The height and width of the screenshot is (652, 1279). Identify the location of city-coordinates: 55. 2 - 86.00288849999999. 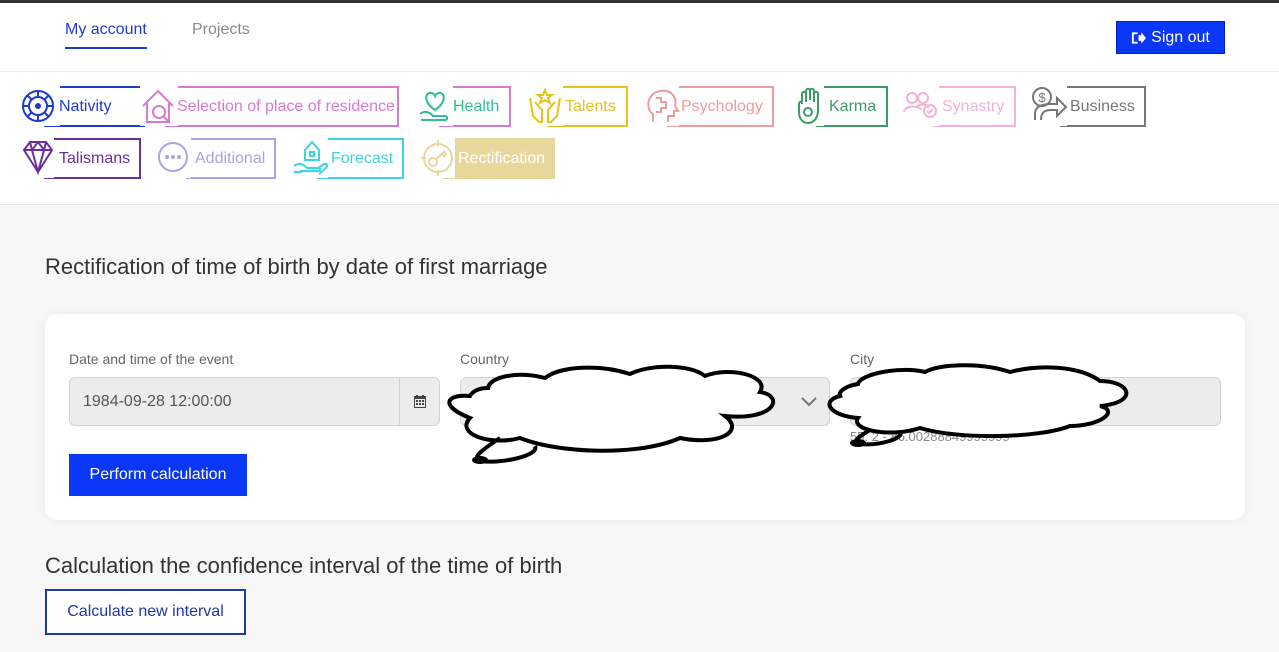
(930, 436).